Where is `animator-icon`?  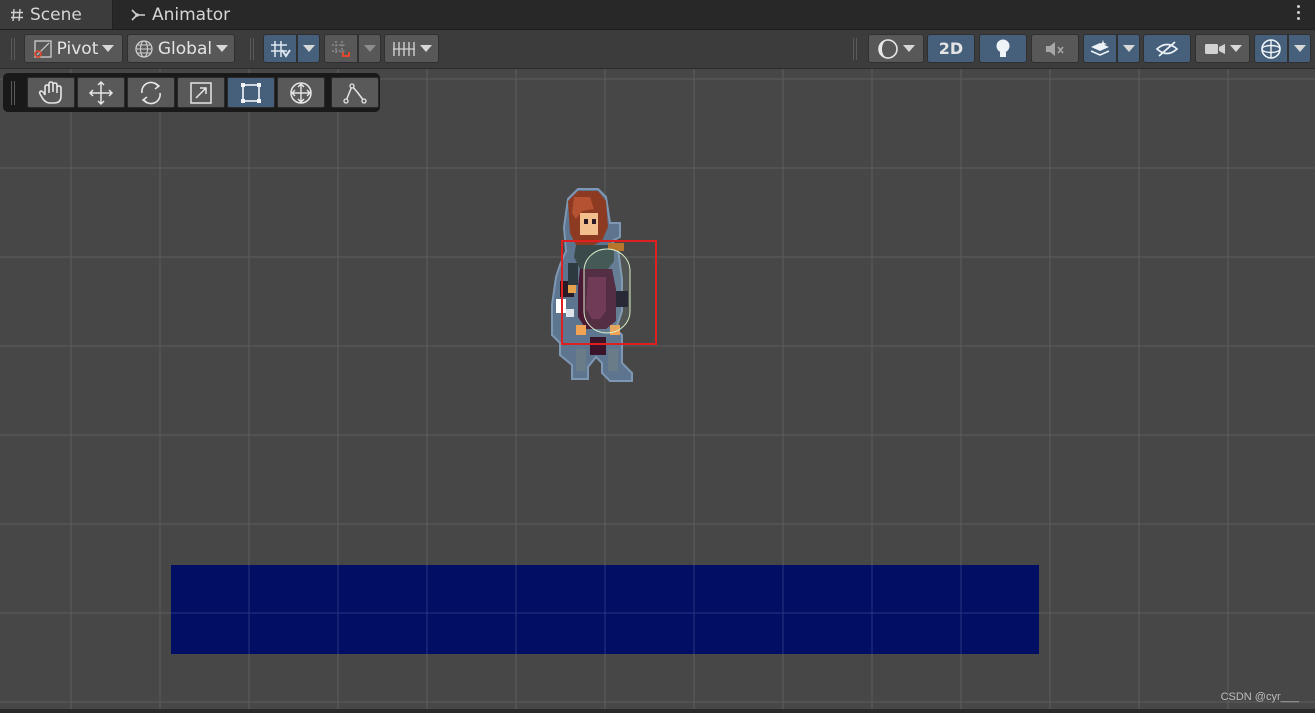 animator-icon is located at coordinates (138, 14).